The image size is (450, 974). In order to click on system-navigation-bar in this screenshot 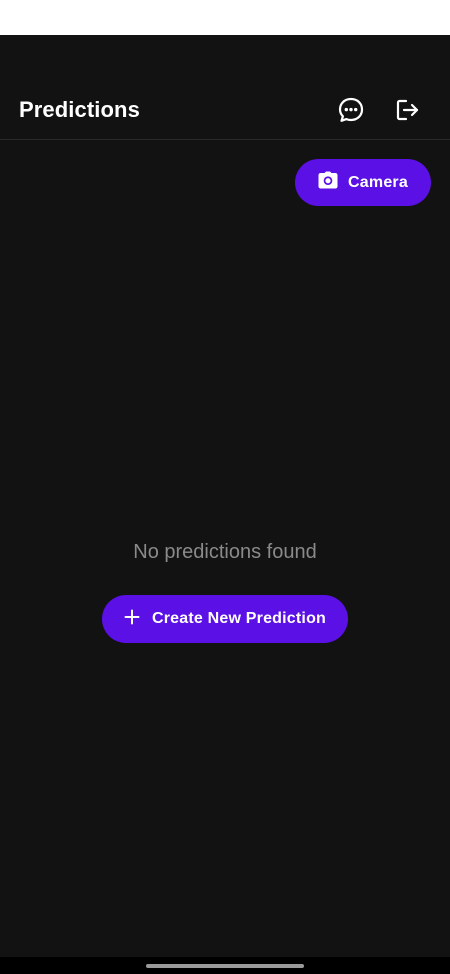, I will do `click(225, 965)`.